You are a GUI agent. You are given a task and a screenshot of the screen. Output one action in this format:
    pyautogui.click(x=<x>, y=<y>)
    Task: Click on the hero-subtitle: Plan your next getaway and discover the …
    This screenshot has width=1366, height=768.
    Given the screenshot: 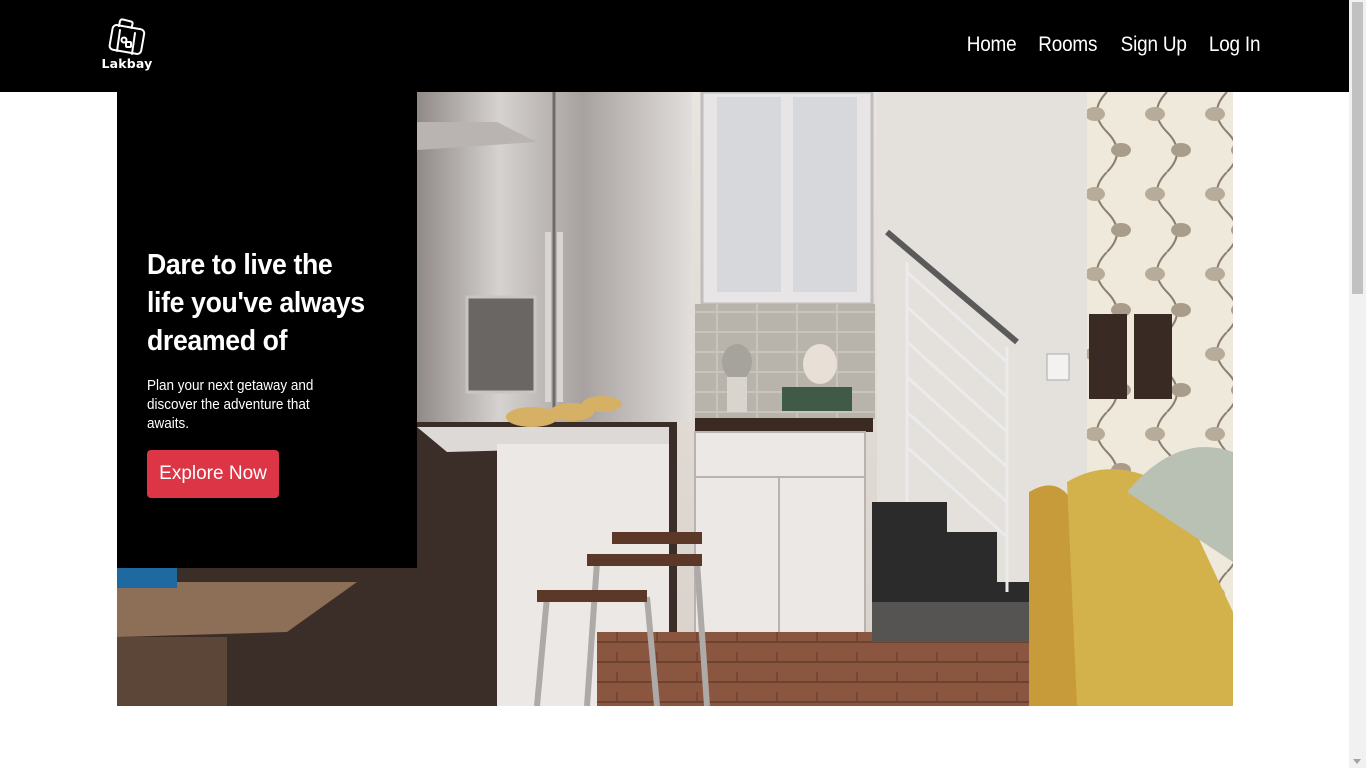 What is the action you would take?
    pyautogui.click(x=230, y=405)
    